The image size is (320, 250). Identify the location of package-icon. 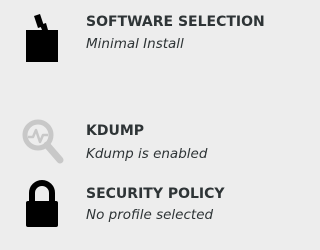
(42, 38).